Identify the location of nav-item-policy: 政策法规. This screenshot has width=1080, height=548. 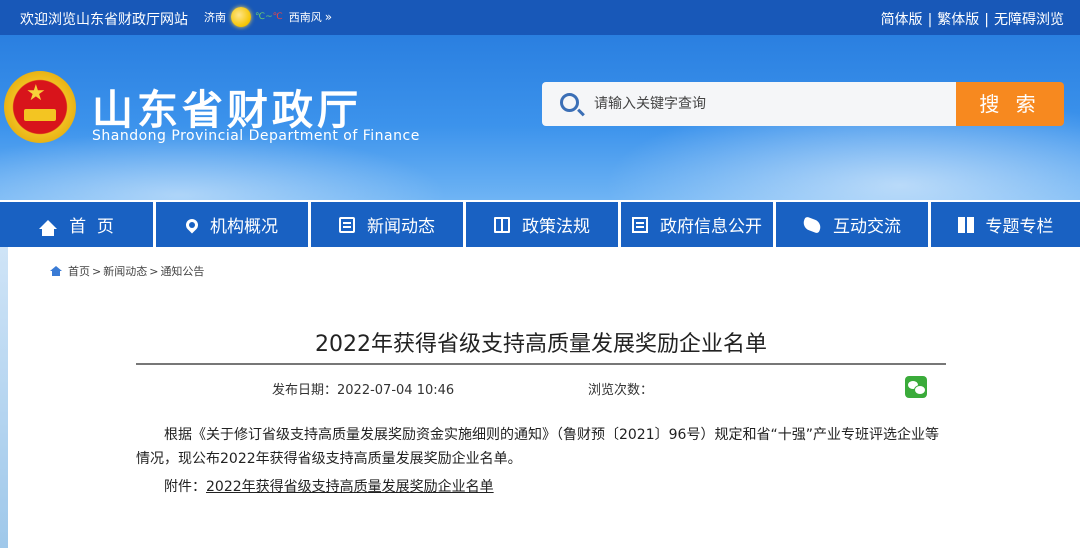
(542, 224).